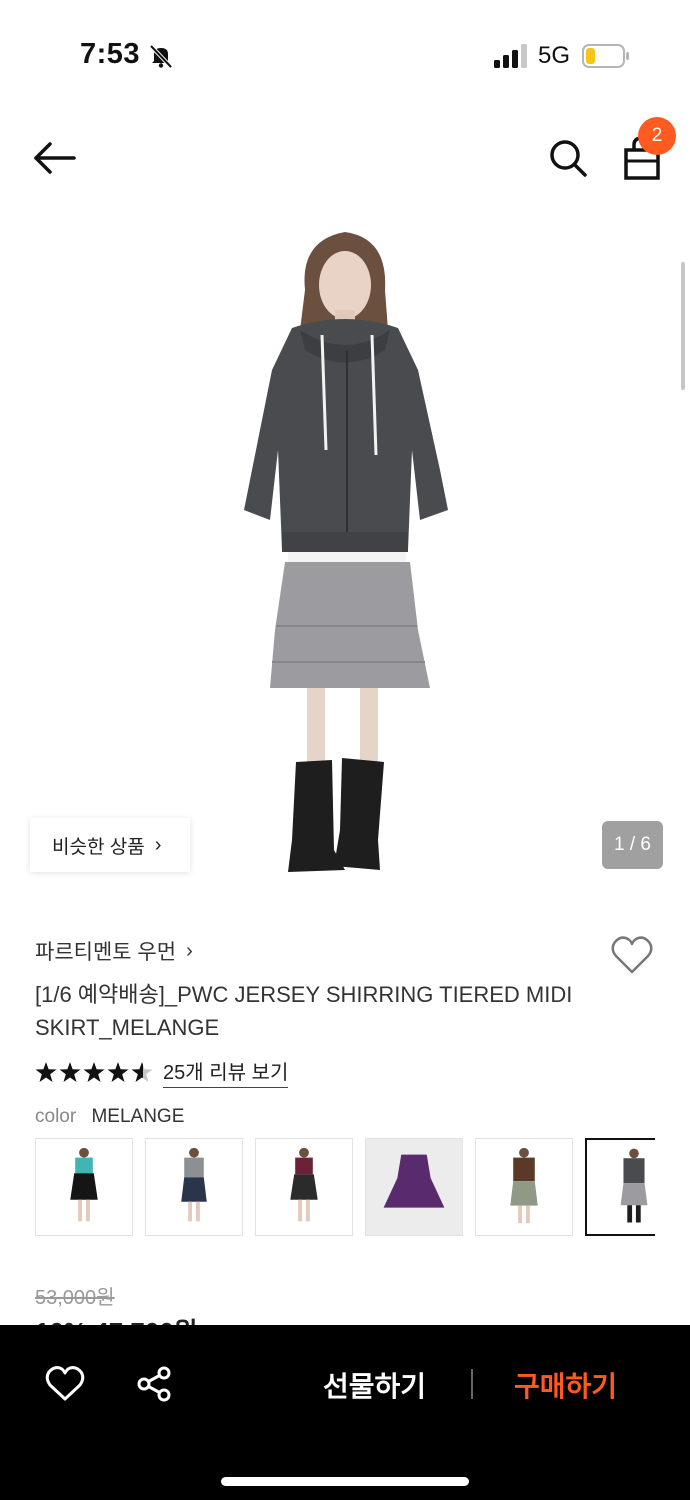 The height and width of the screenshot is (1500, 690). Describe the element at coordinates (565, 1385) in the screenshot. I see `buy-button: 구매하기` at that location.